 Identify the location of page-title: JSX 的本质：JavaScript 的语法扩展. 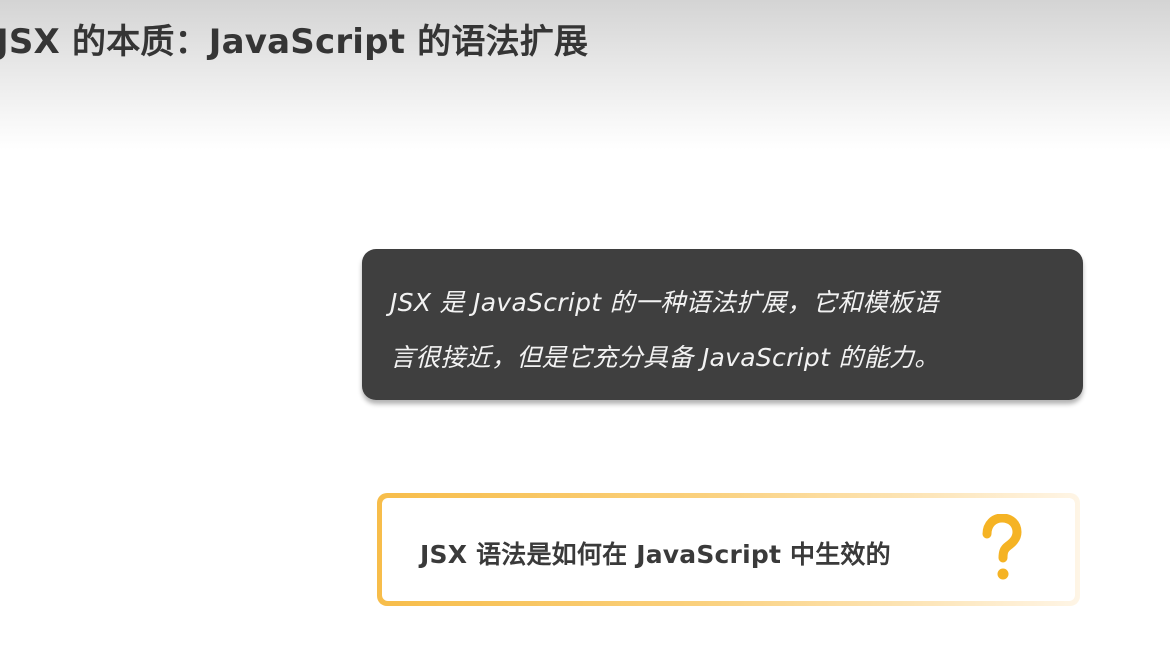
(294, 42).